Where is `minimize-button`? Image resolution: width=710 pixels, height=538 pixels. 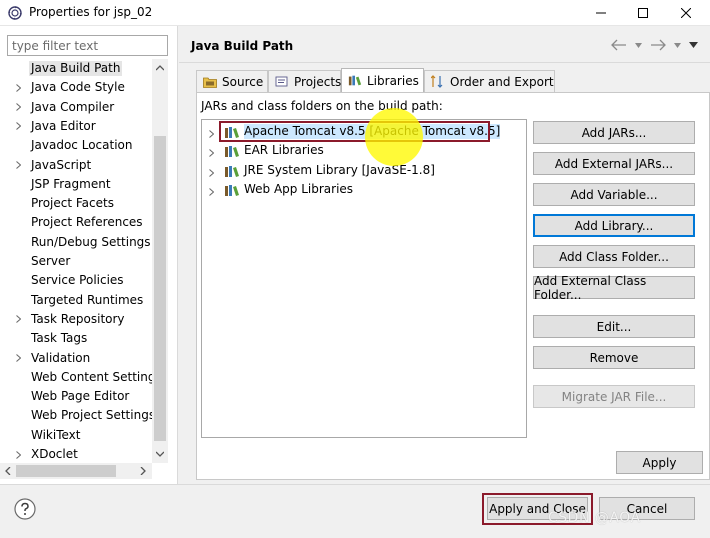
minimize-button is located at coordinates (601, 13).